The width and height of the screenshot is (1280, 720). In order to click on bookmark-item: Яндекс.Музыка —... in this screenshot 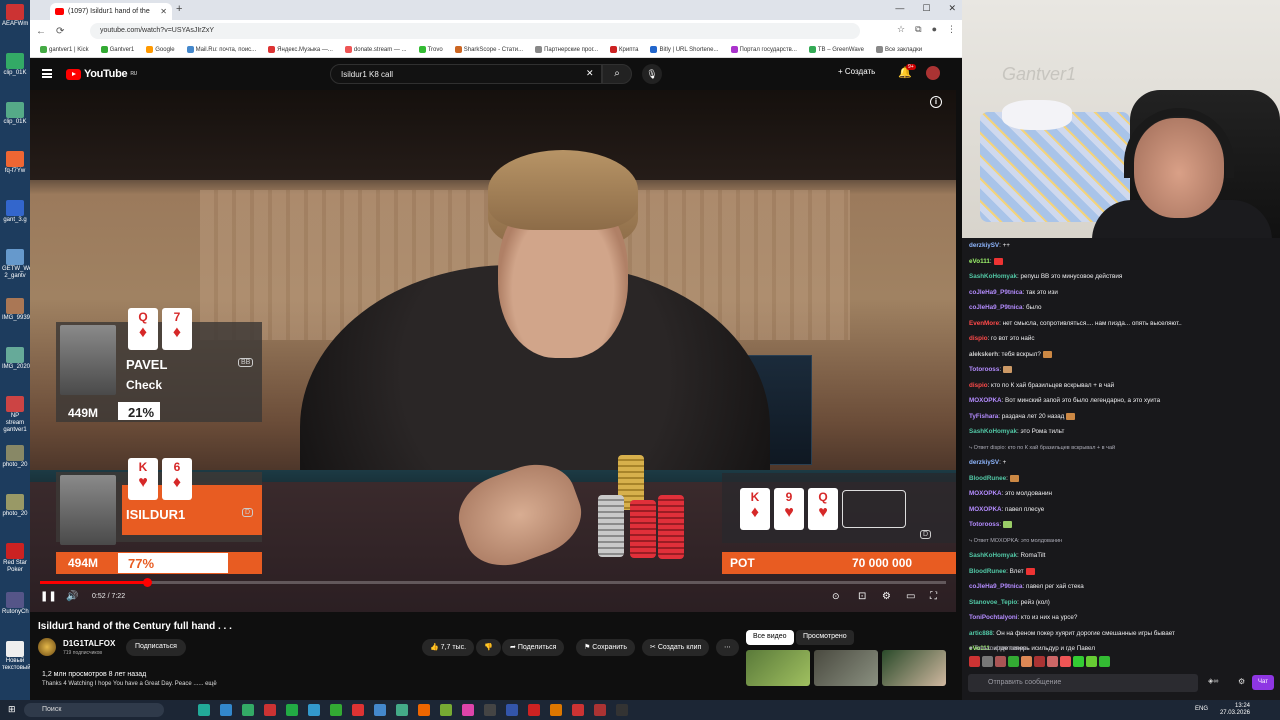, I will do `click(300, 49)`.